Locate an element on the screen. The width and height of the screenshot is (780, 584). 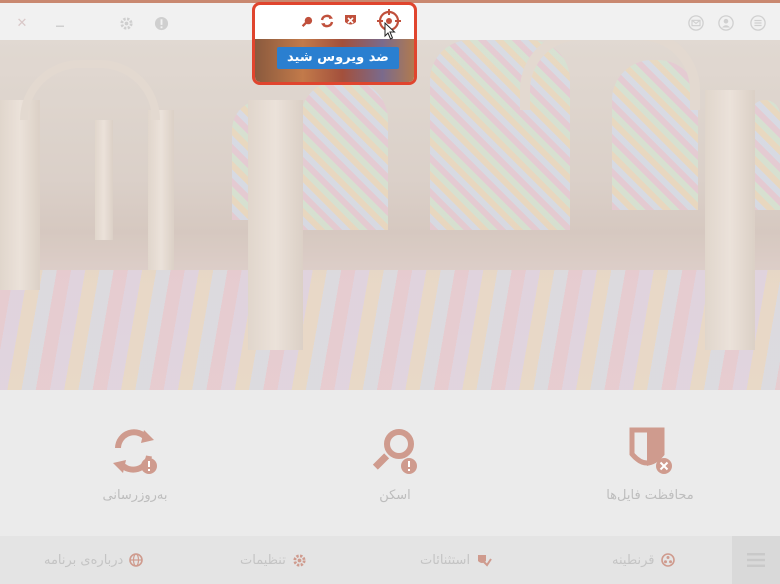
exclusions-icon is located at coordinates (485, 561).